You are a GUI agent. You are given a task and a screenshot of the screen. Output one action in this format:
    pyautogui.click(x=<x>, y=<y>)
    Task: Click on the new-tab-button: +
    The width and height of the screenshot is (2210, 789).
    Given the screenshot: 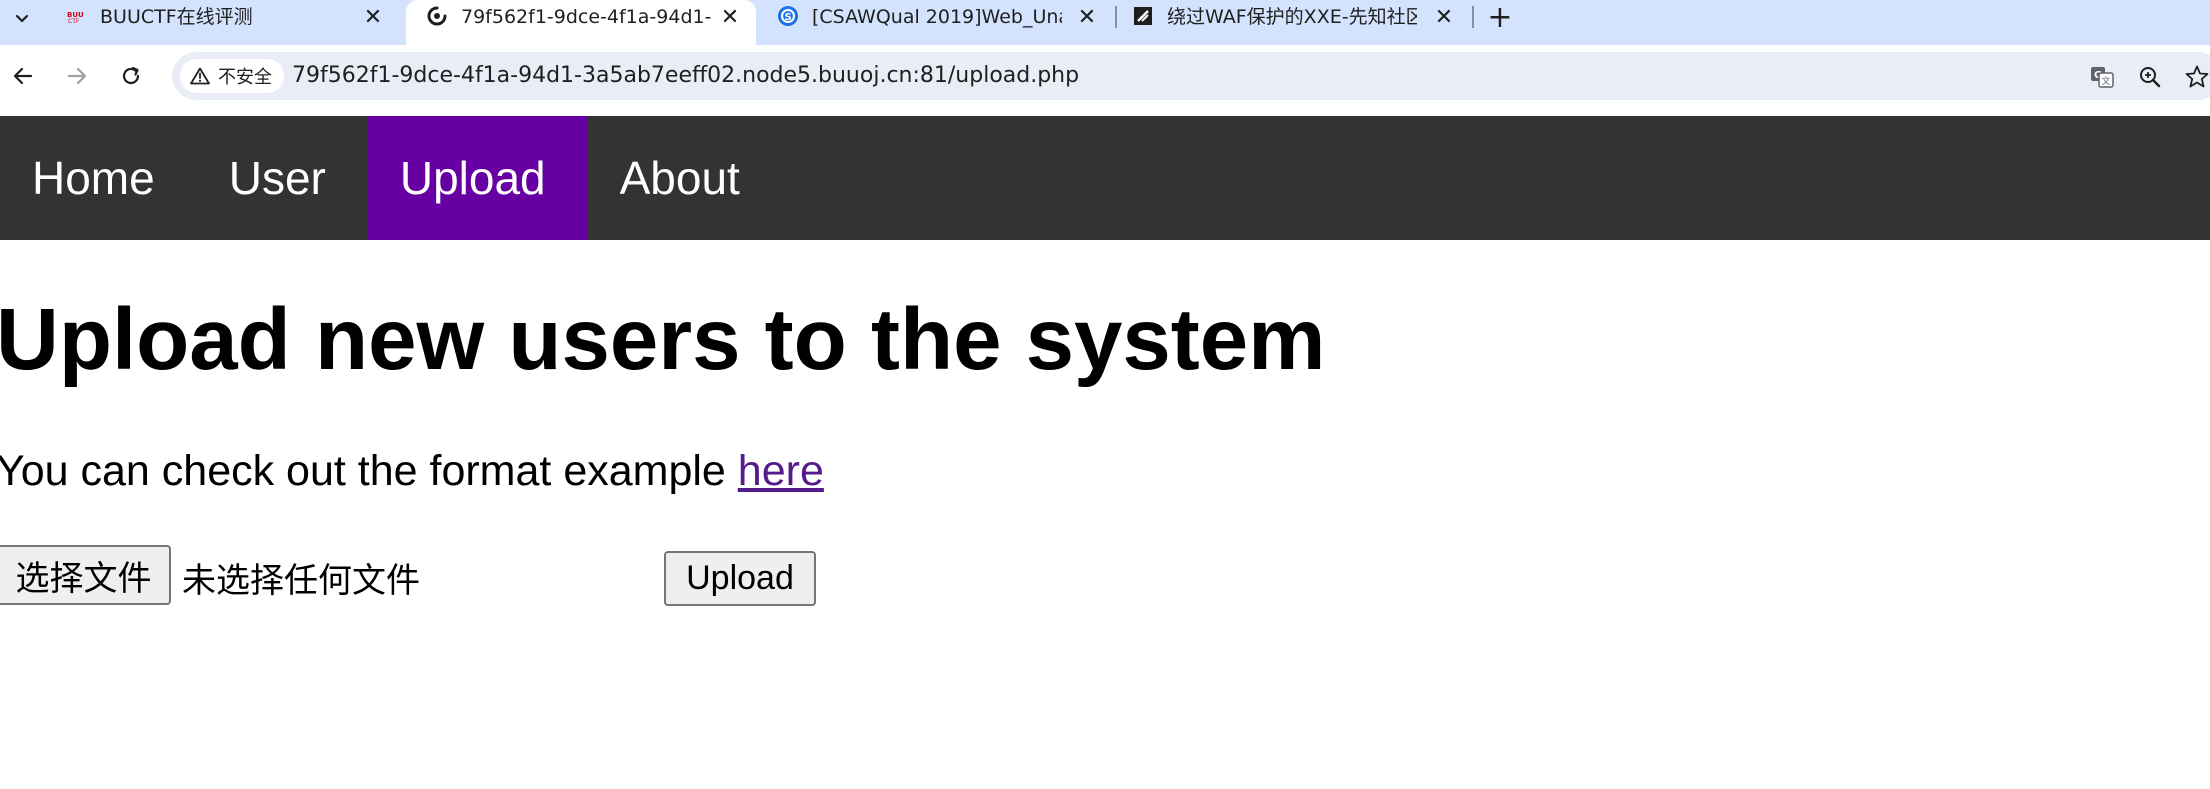 What is the action you would take?
    pyautogui.click(x=1500, y=17)
    